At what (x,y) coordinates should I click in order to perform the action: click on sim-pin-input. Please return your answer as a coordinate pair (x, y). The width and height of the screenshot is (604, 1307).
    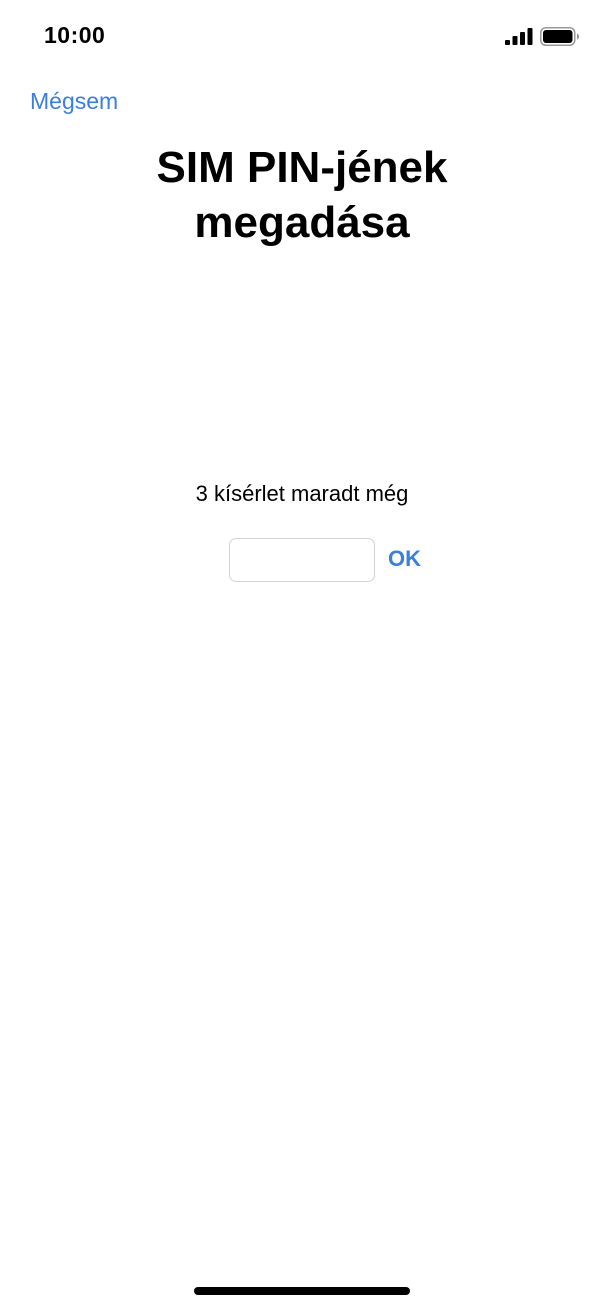
    Looking at the image, I should click on (302, 560).